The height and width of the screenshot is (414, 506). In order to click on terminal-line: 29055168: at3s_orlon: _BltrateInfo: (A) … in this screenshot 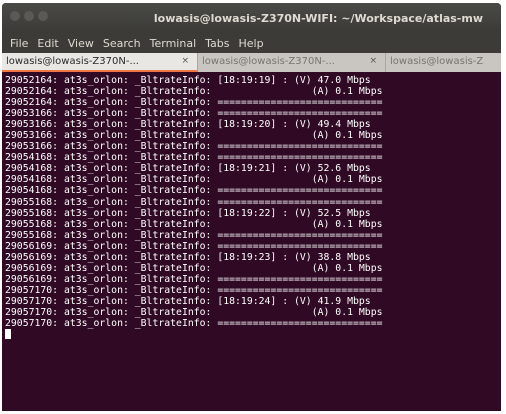, I will do `click(194, 224)`.